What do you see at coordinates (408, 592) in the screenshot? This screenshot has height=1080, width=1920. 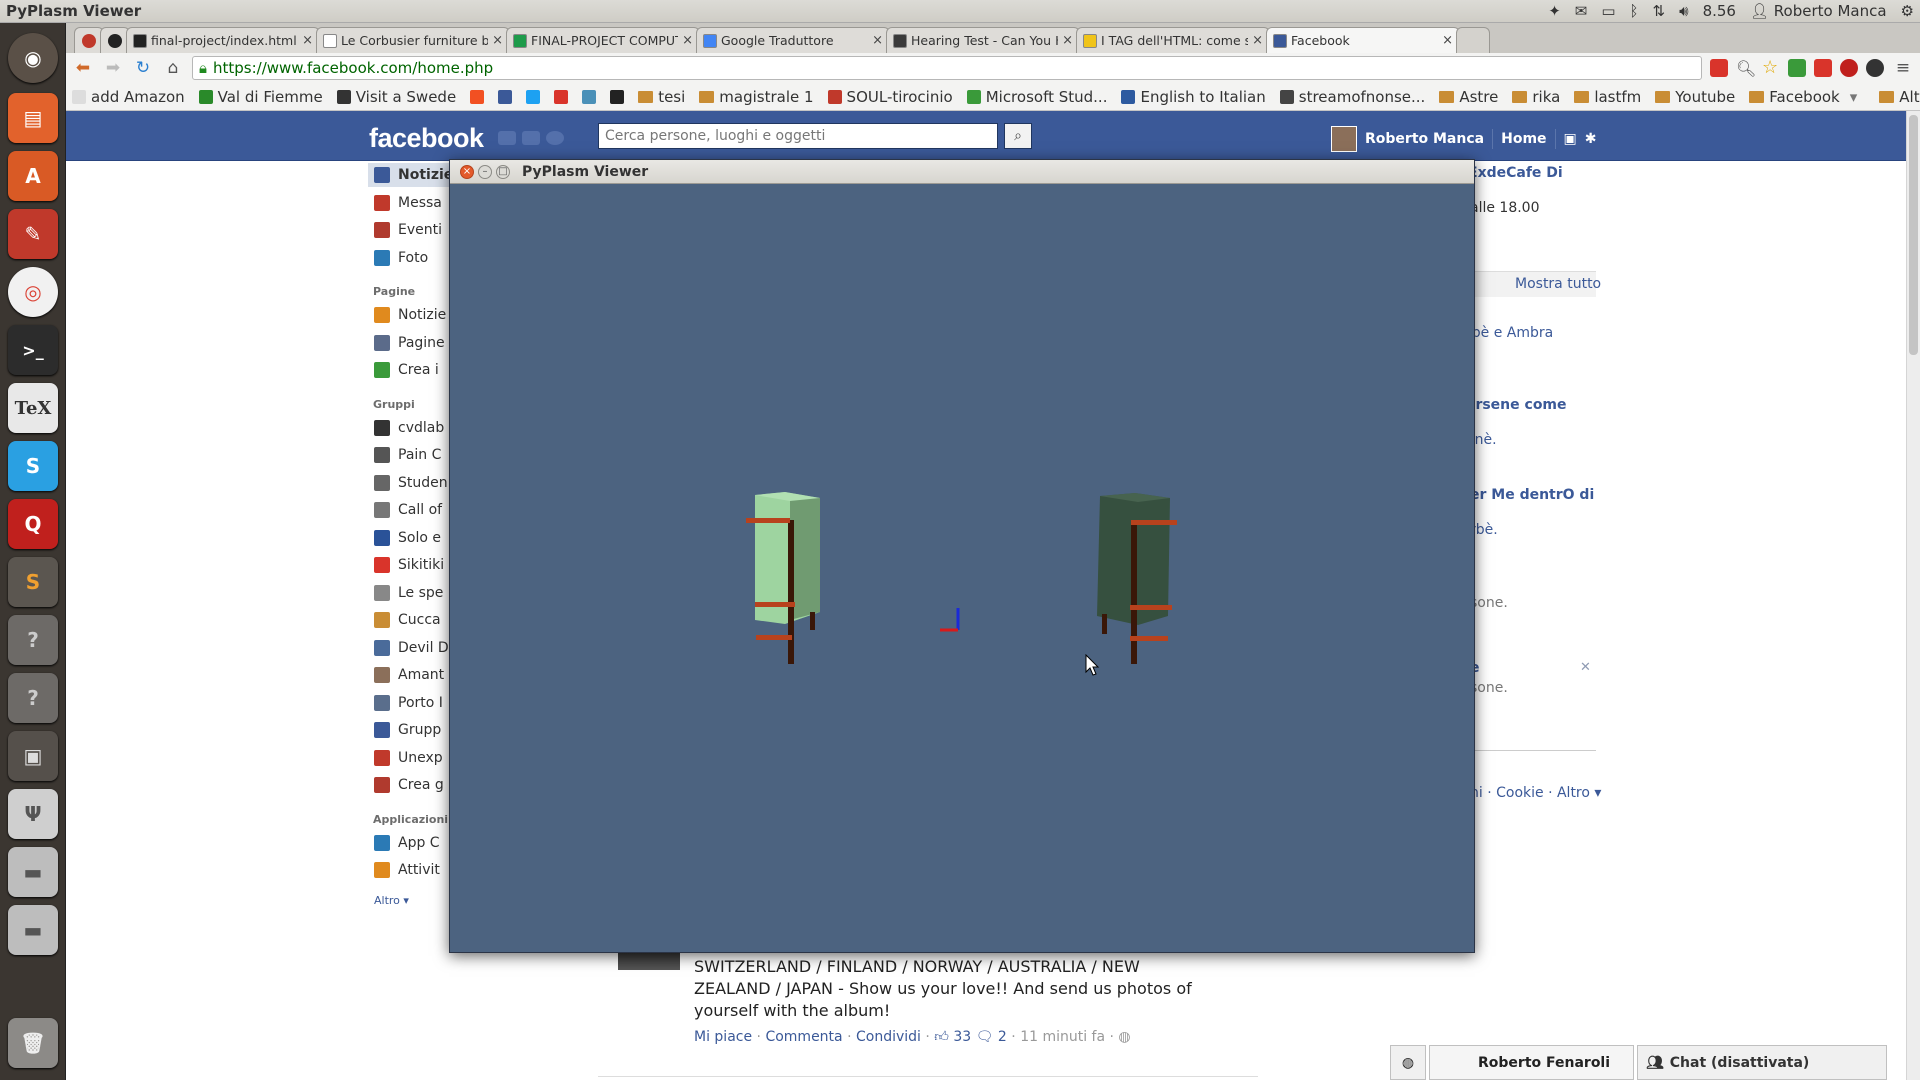 I see `left-nav-item: Le spe` at bounding box center [408, 592].